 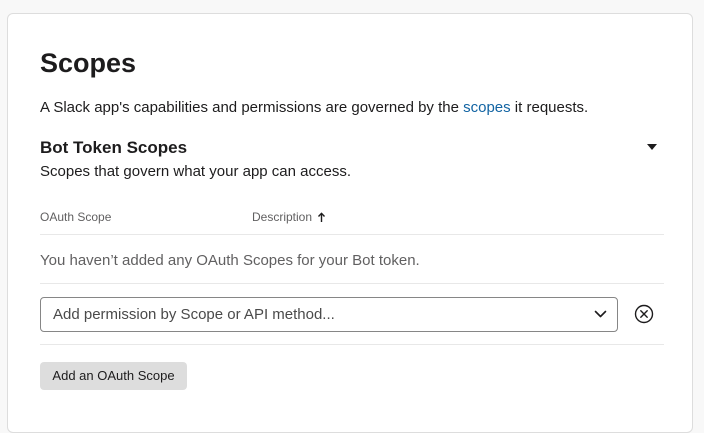 I want to click on column-header-description: Description, so click(x=289, y=217).